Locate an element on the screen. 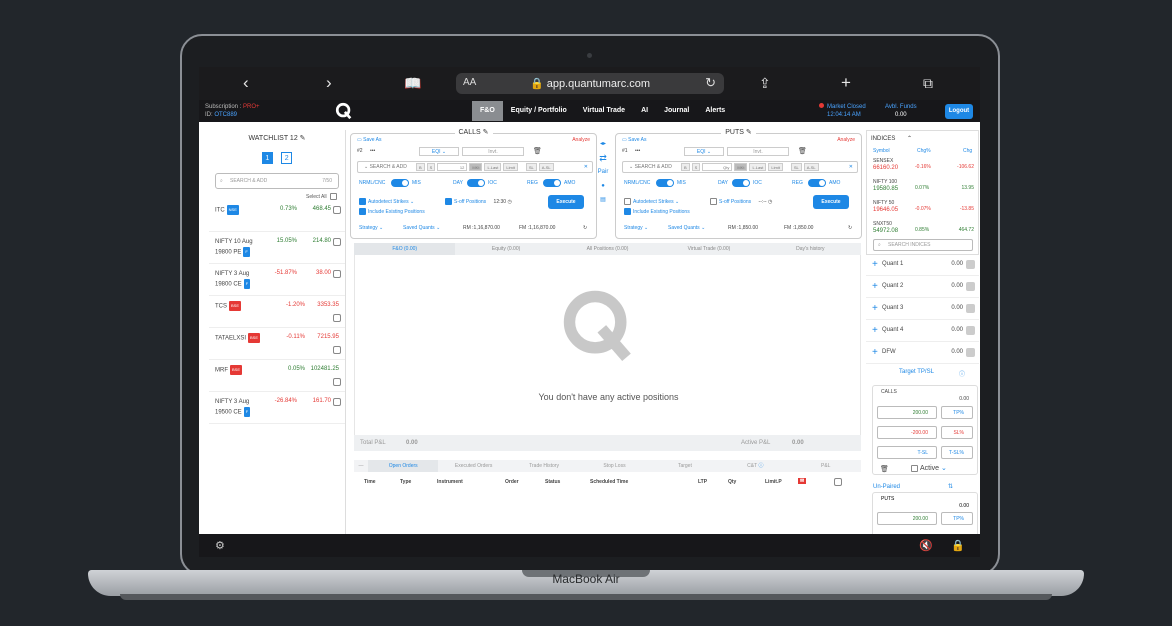  watchlist-row: NIFTY 10 Aug 19800 PE F 15.05% 214.80 is located at coordinates (277, 248).